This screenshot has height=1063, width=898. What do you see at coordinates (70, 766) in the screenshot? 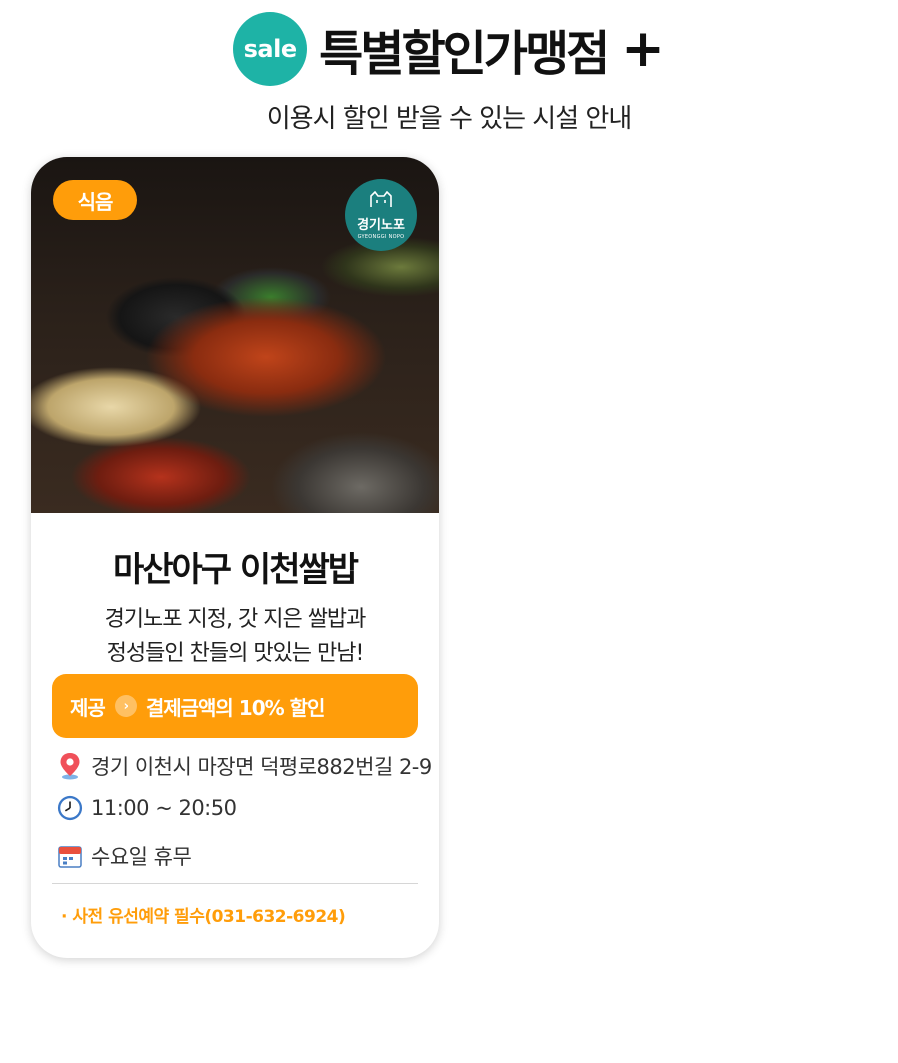
I see `location-pin-icon` at bounding box center [70, 766].